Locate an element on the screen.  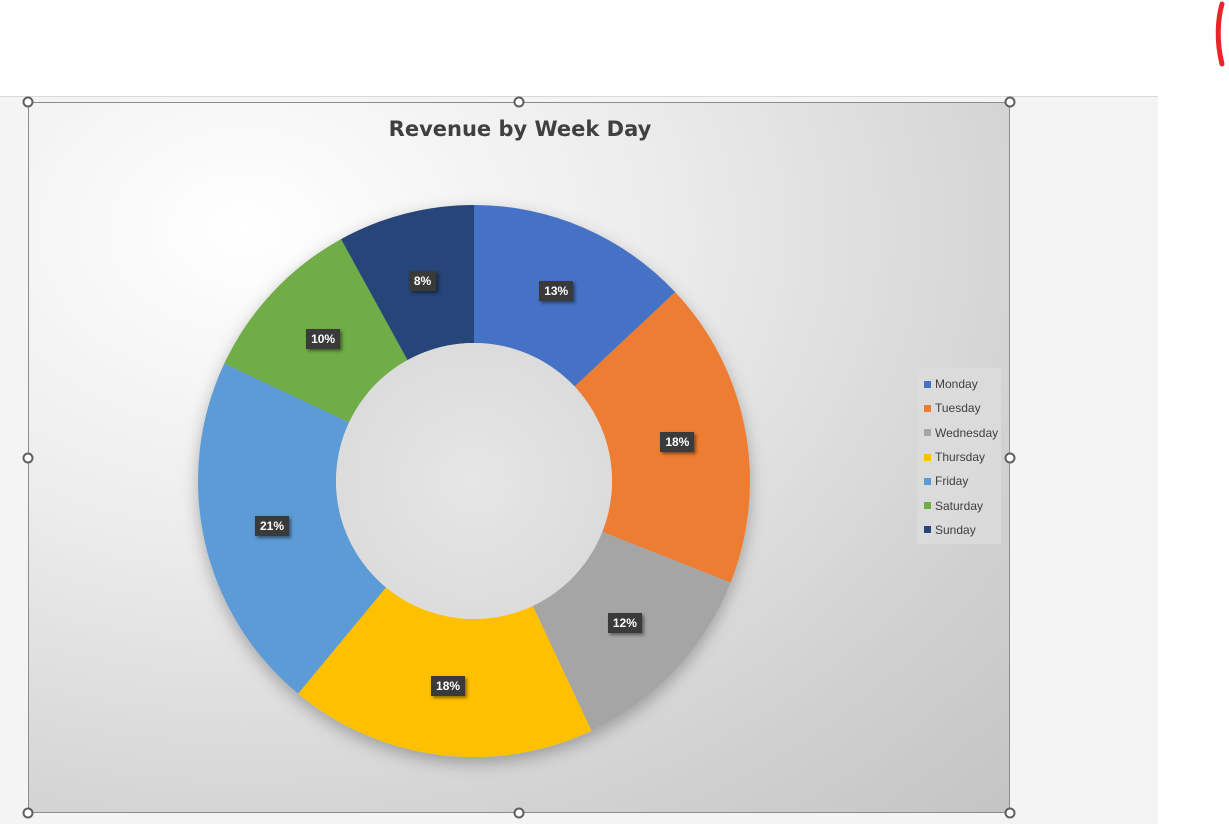
resize-handle-top-left is located at coordinates (28, 102).